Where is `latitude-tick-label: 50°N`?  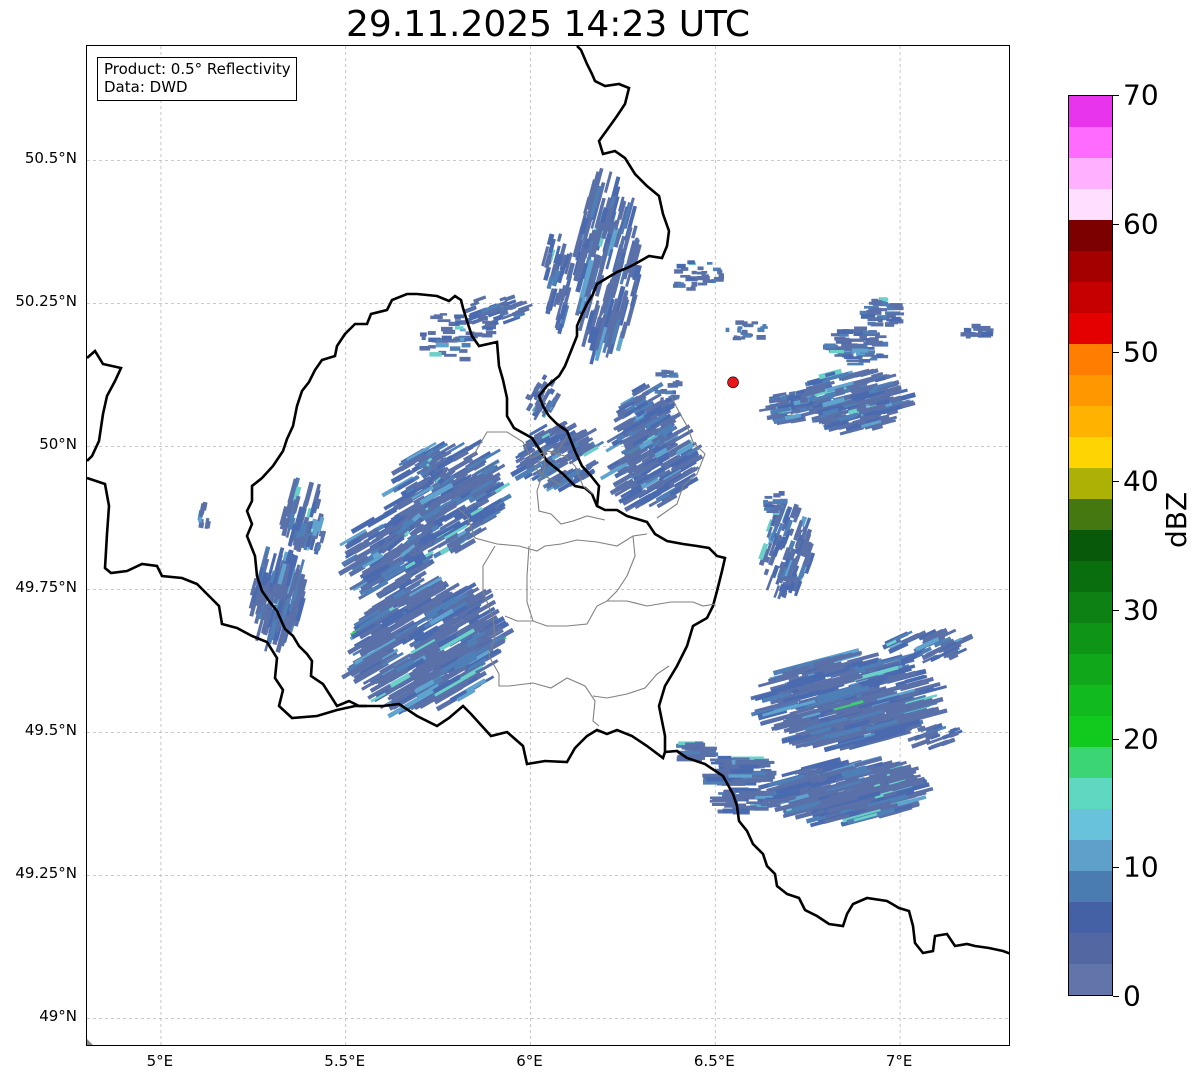
latitude-tick-label: 50°N is located at coordinates (58, 444).